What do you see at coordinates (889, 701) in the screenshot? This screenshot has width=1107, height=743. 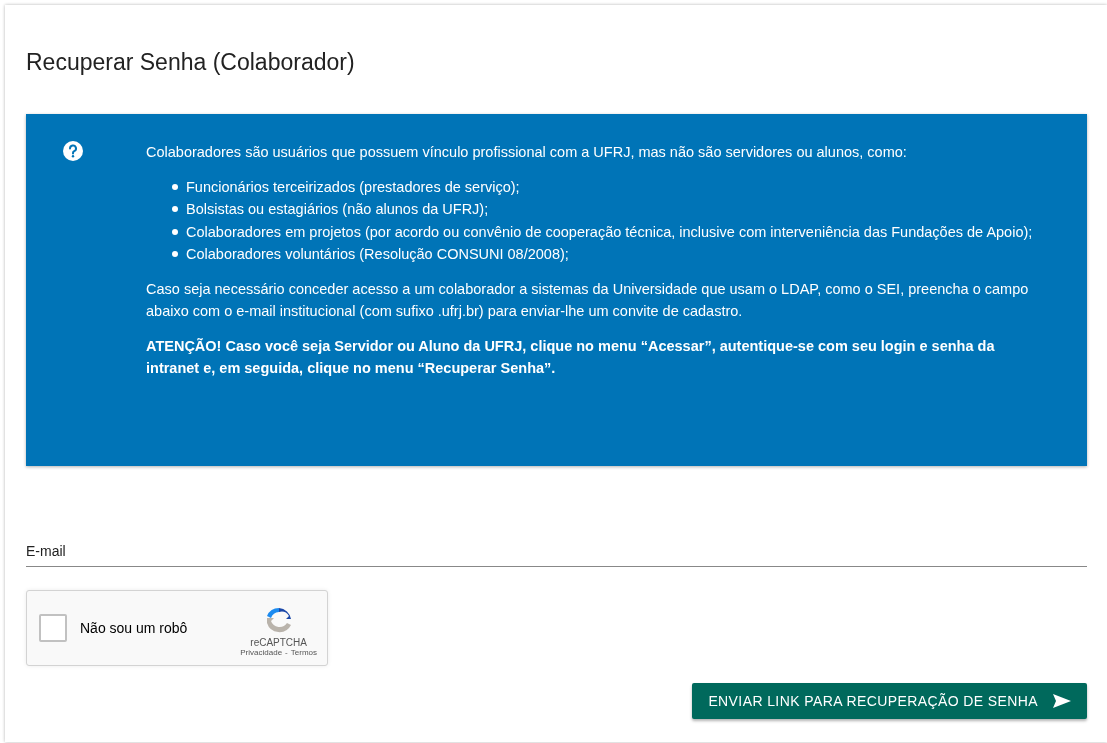 I see `send-link-button: ENVIAR LINK PARA RECUPERAÇÃO DE SENHA` at bounding box center [889, 701].